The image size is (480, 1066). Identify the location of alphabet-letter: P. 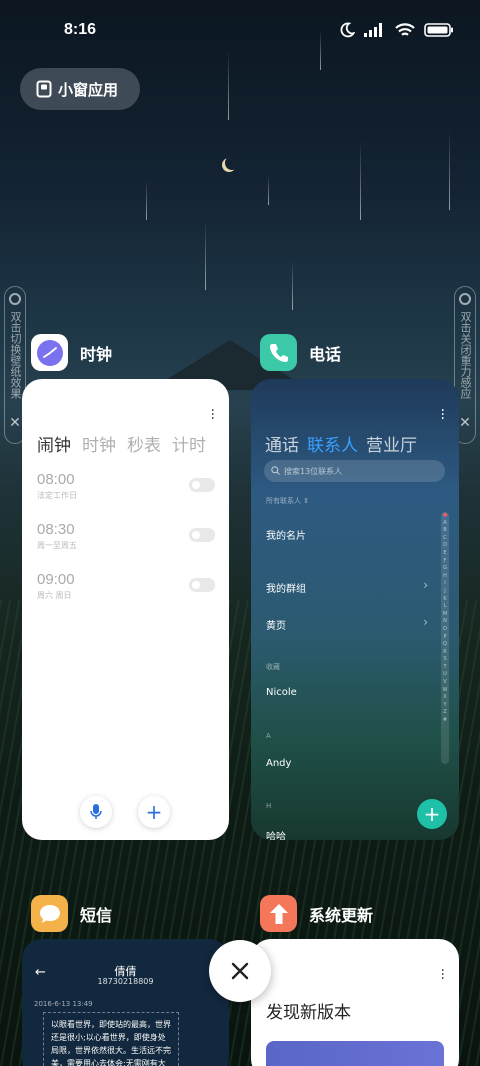
(445, 638).